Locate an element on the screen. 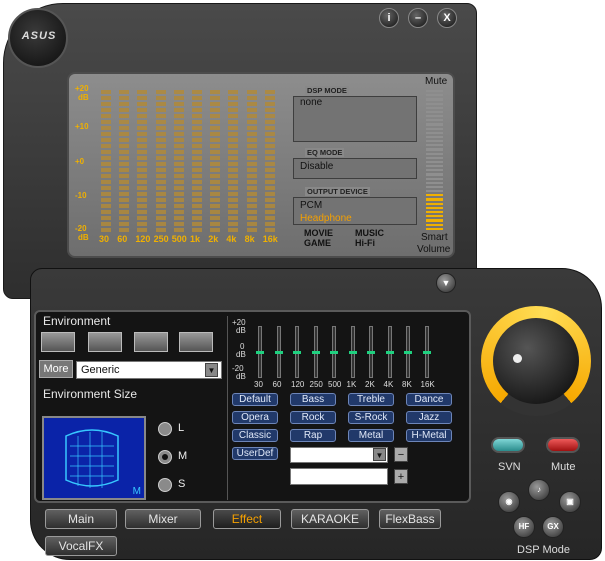 The width and height of the screenshot is (605, 561). userdef-button: UserDef is located at coordinates (255, 453).